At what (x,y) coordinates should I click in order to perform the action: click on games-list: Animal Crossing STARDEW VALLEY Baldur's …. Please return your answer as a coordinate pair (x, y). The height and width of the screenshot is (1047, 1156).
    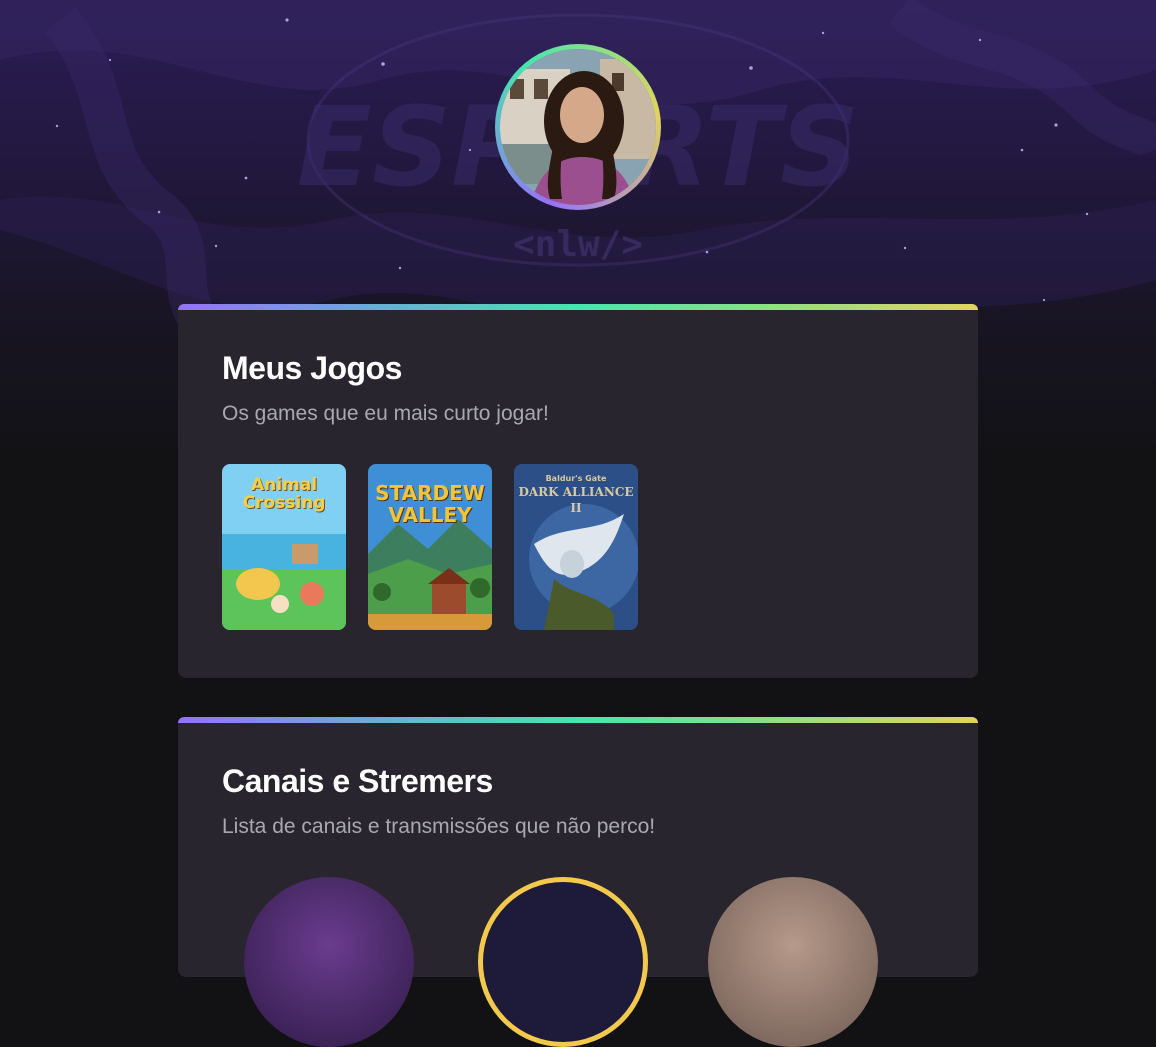
    Looking at the image, I should click on (430, 547).